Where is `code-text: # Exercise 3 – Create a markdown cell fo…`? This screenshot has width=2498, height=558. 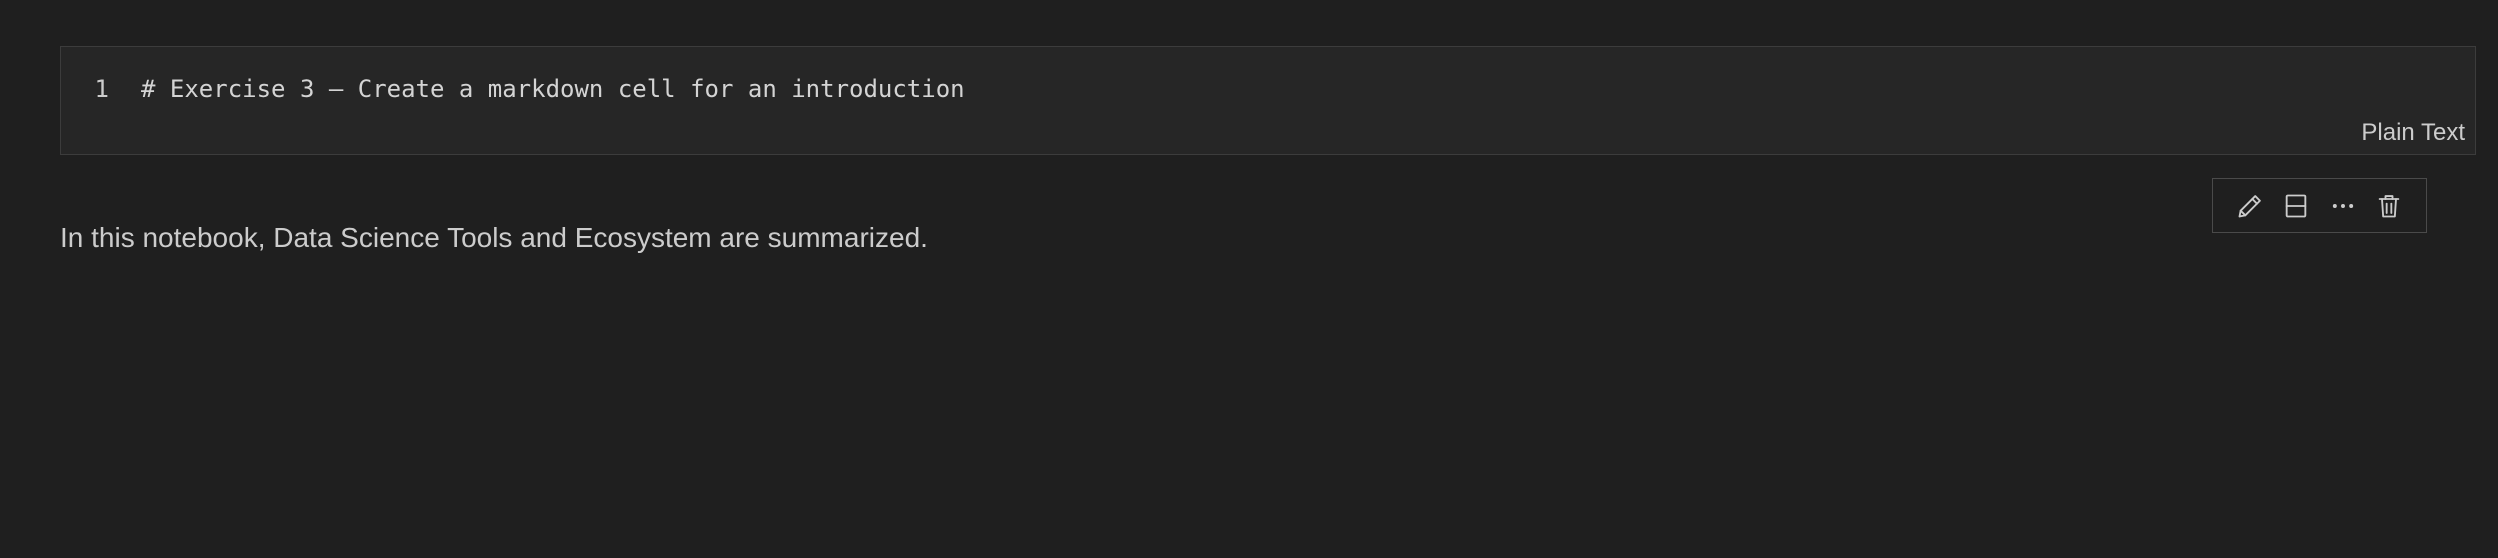 code-text: # Exercise 3 – Create a markdown cell fo… is located at coordinates (553, 89).